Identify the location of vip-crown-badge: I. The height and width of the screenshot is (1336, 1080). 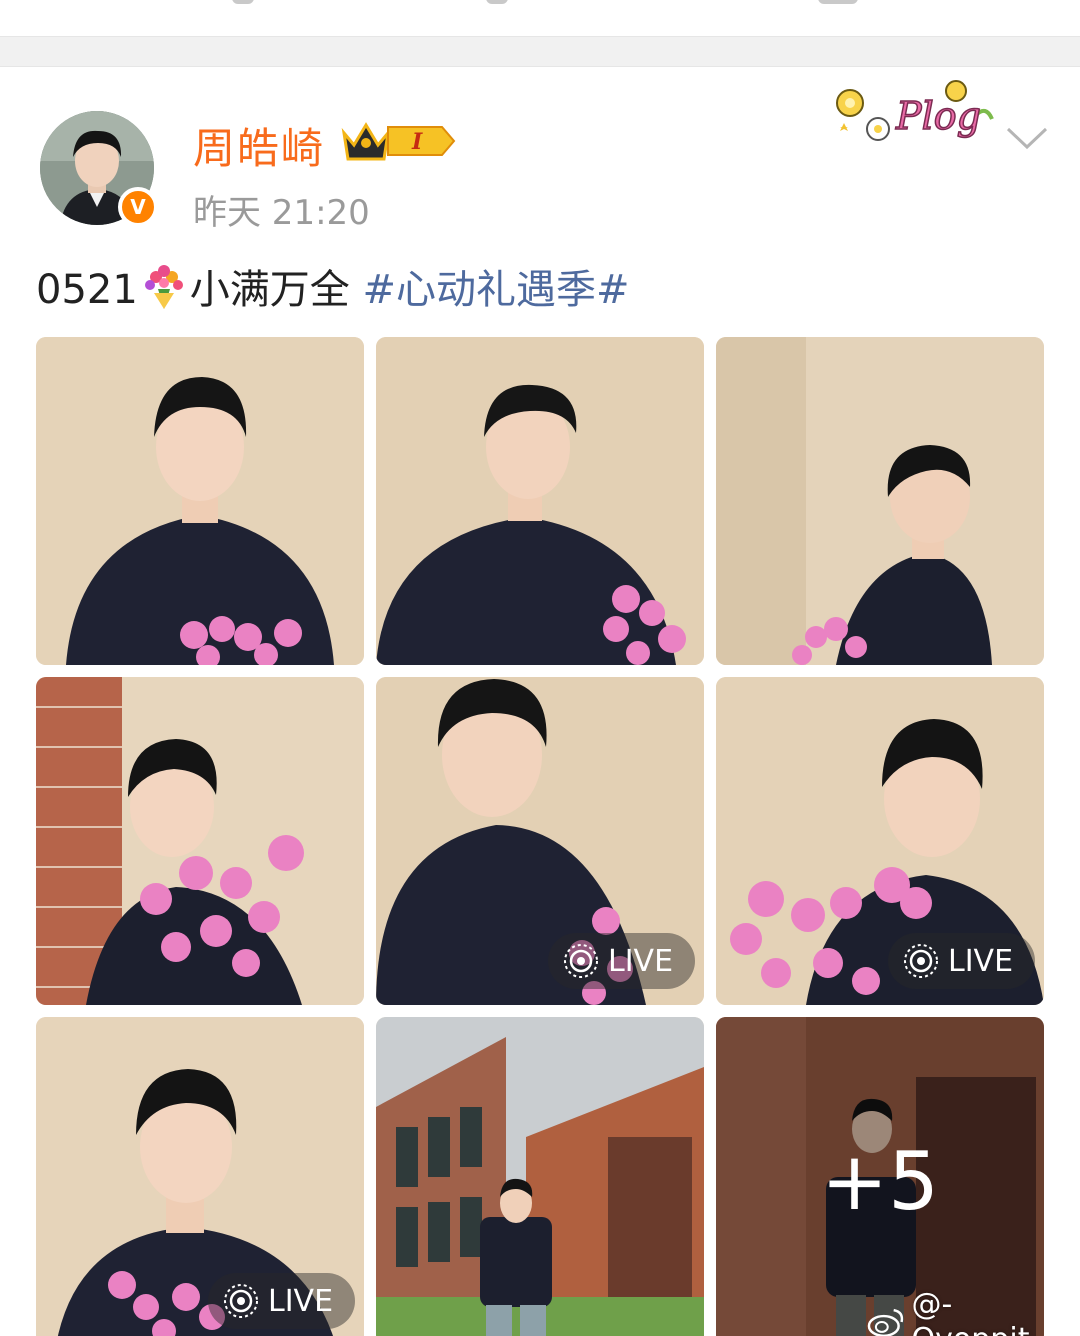
(398, 141).